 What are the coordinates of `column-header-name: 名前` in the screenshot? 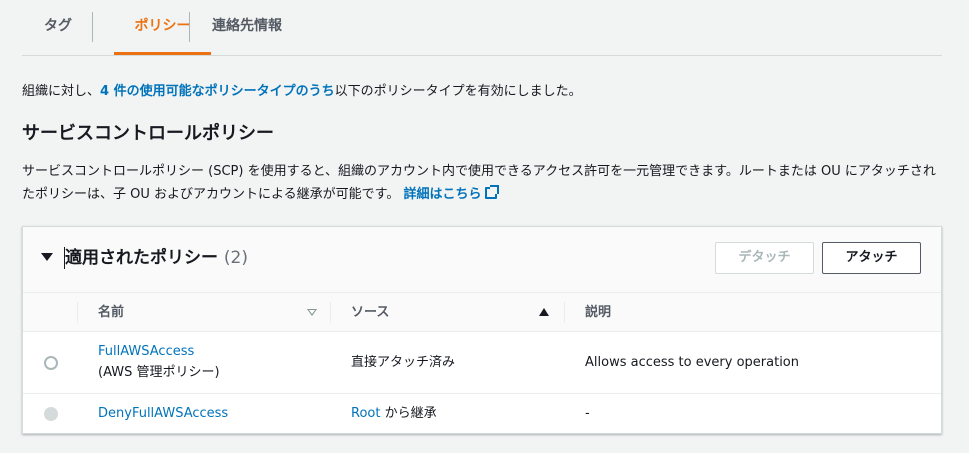 It's located at (111, 312).